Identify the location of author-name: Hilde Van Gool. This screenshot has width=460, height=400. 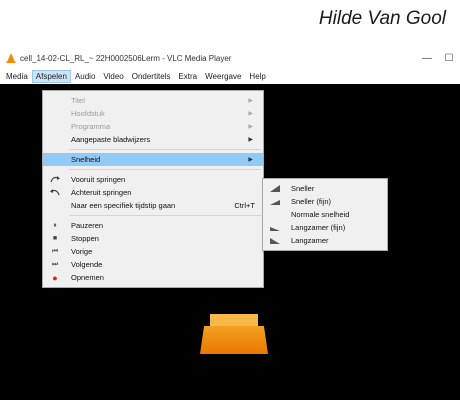
(382, 18).